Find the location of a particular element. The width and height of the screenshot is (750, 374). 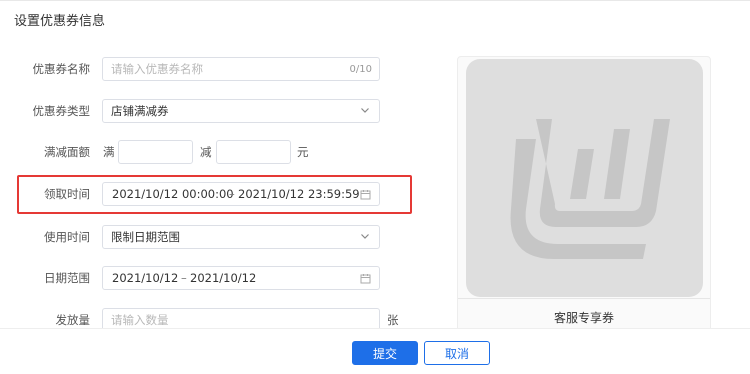

cancel-button: 取消 is located at coordinates (457, 353).